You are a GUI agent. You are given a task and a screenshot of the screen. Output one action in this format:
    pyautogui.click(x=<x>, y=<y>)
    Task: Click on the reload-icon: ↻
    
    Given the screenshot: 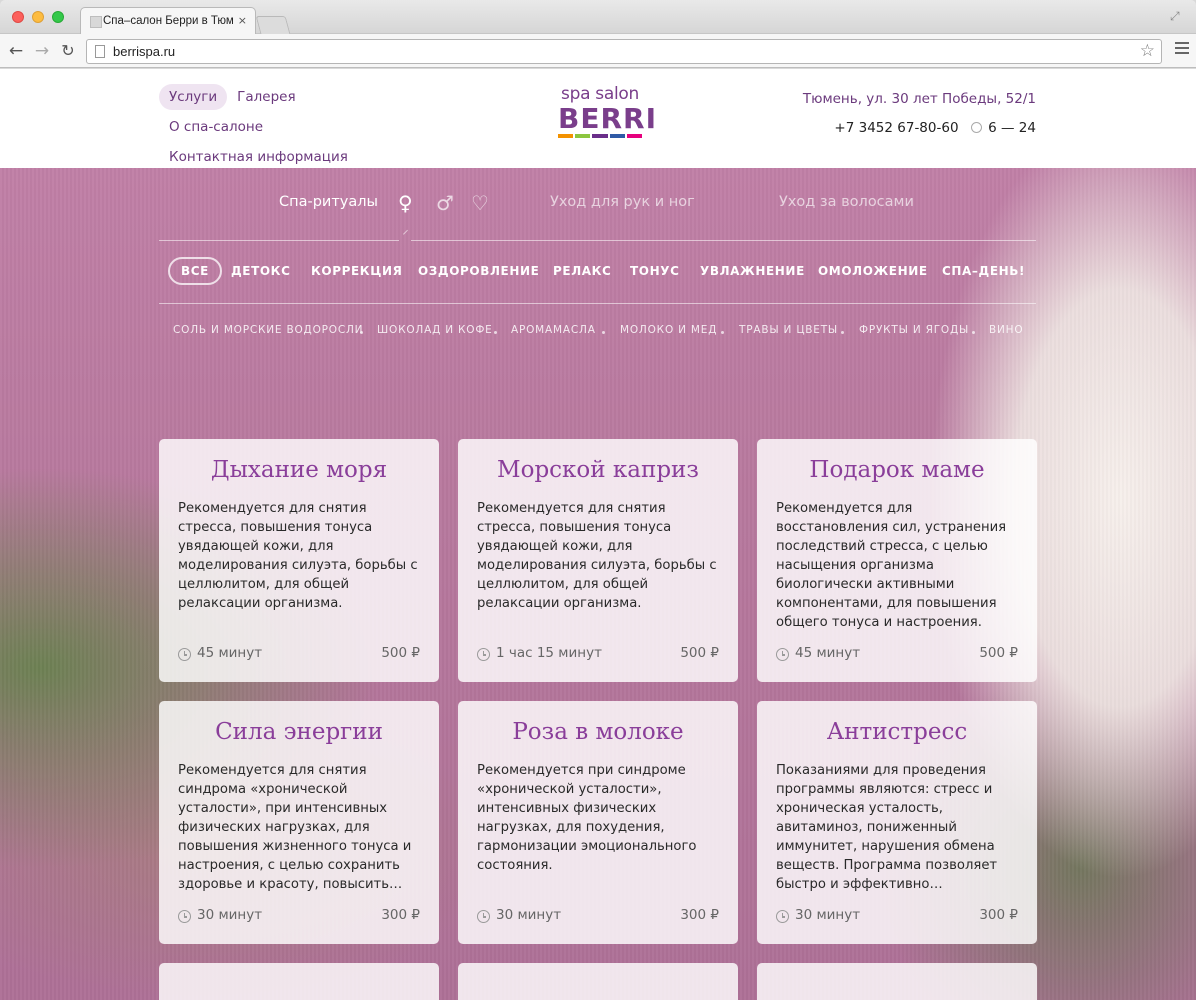 What is the action you would take?
    pyautogui.click(x=68, y=51)
    